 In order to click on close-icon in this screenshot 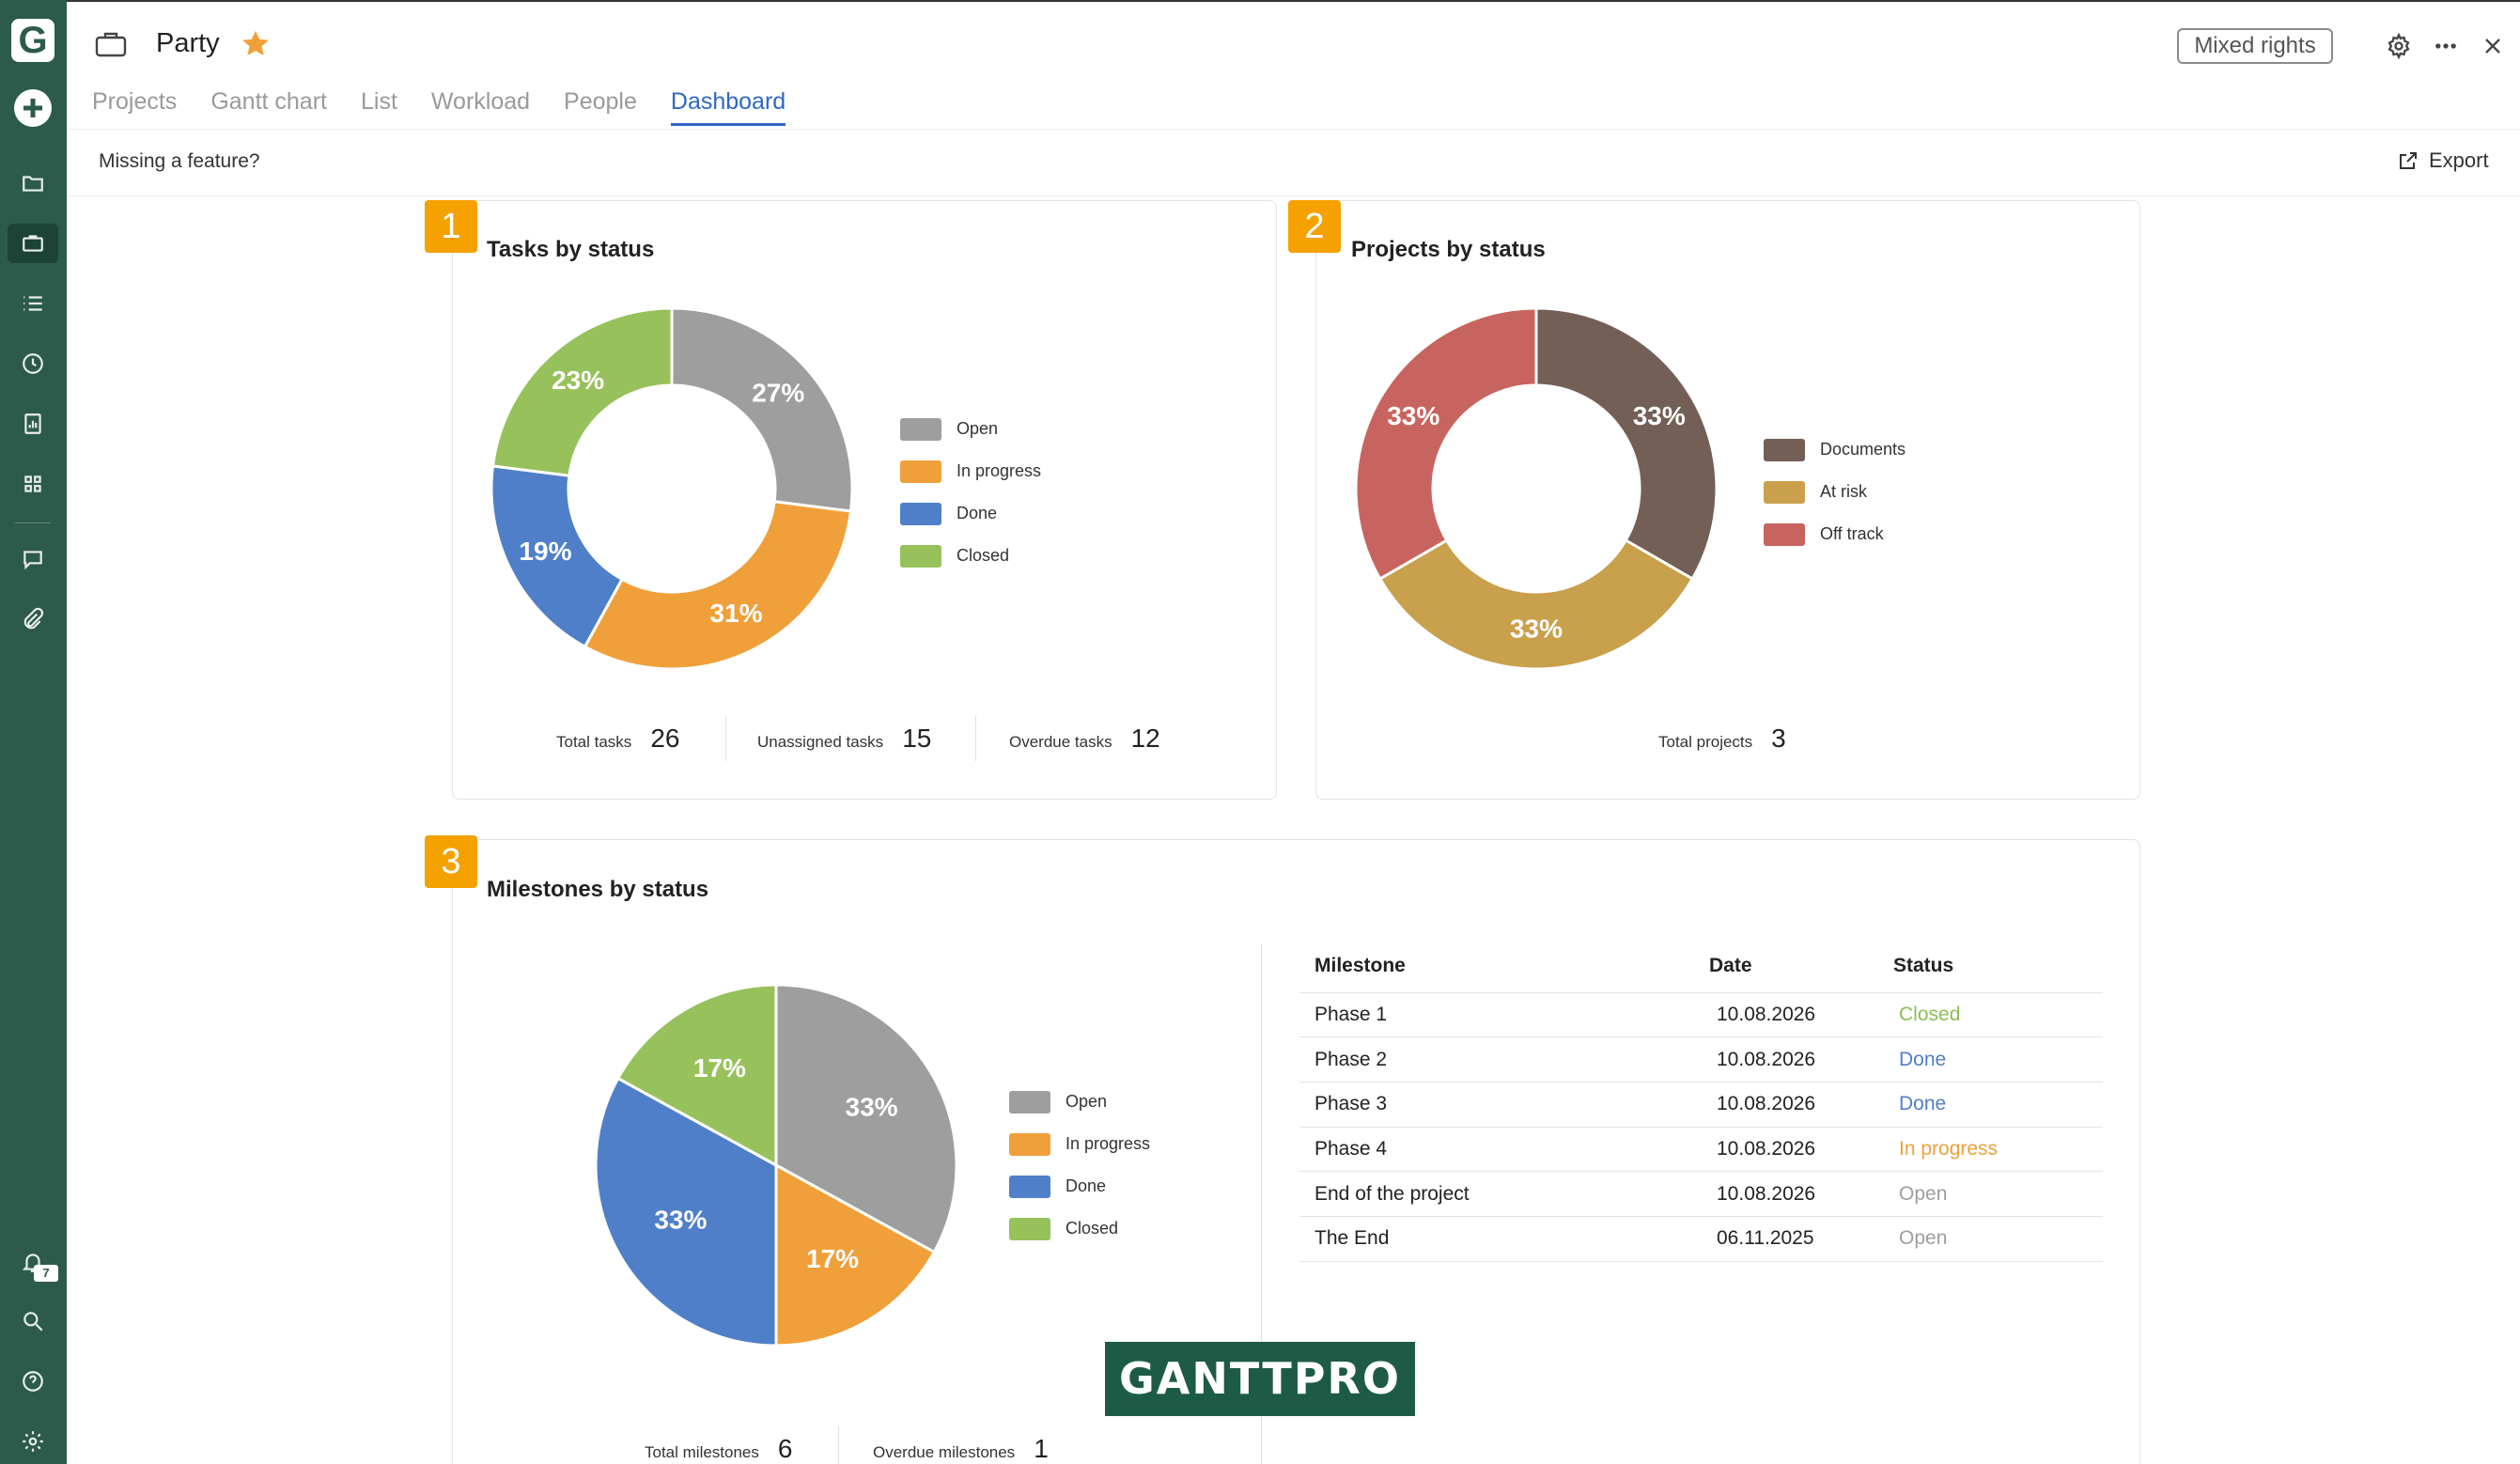, I will do `click(2493, 46)`.